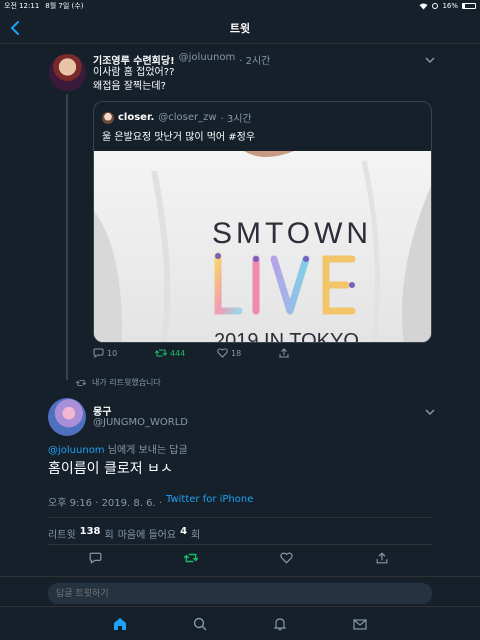 The height and width of the screenshot is (640, 480). I want to click on reply-to-line: @joluunom 님에게 보내는 답글, so click(118, 448).